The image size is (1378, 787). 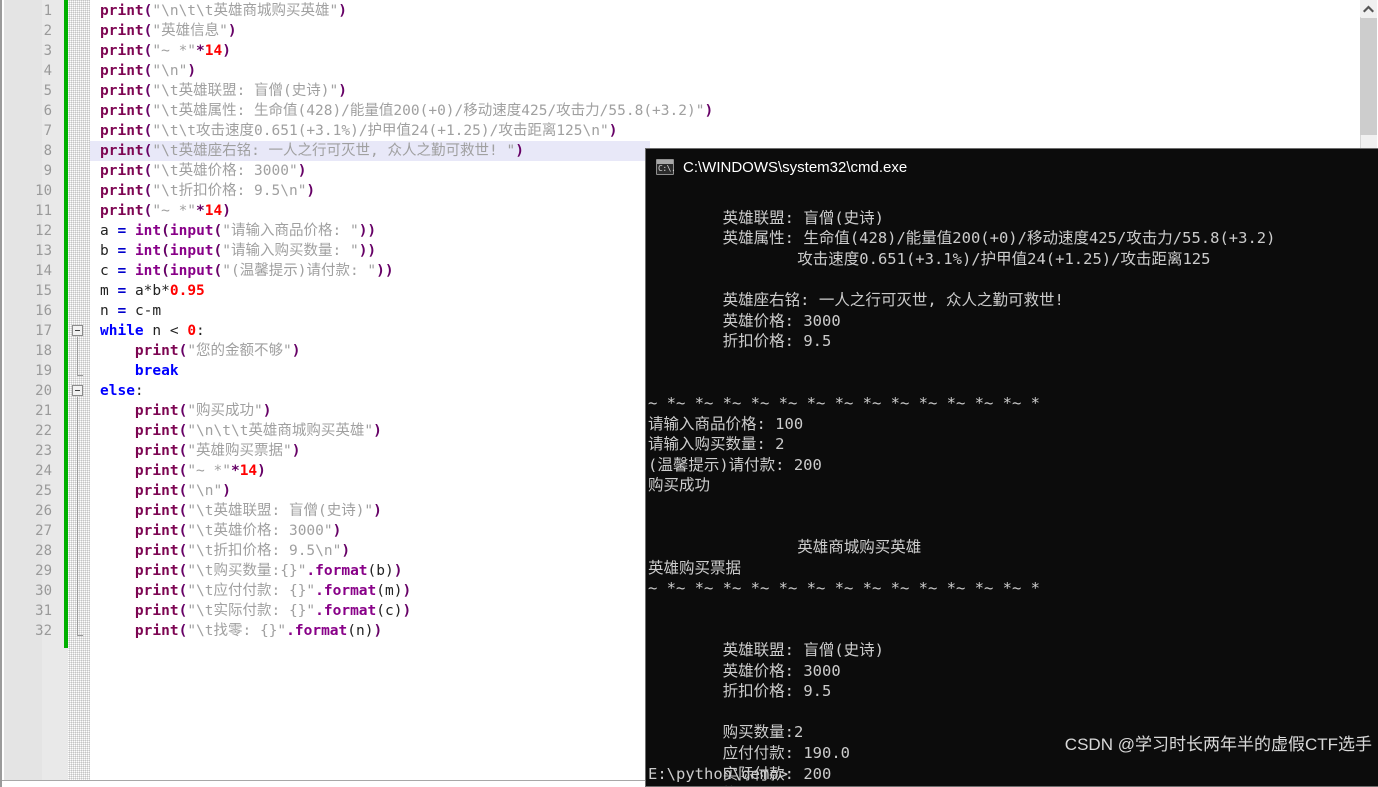 What do you see at coordinates (718, 774) in the screenshot?
I see `console-prompt: E:\python\demo>` at bounding box center [718, 774].